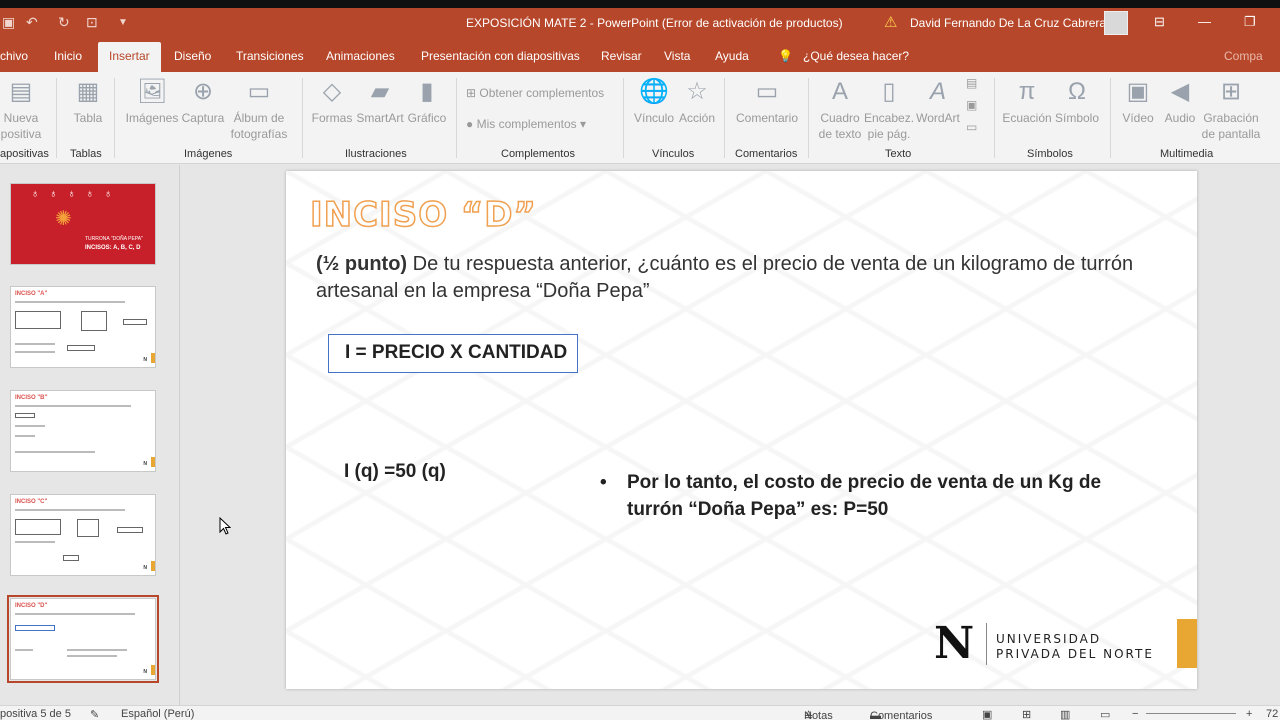 The height and width of the screenshot is (720, 1280). What do you see at coordinates (938, 102) in the screenshot?
I see `wordart-button: A WordArt` at bounding box center [938, 102].